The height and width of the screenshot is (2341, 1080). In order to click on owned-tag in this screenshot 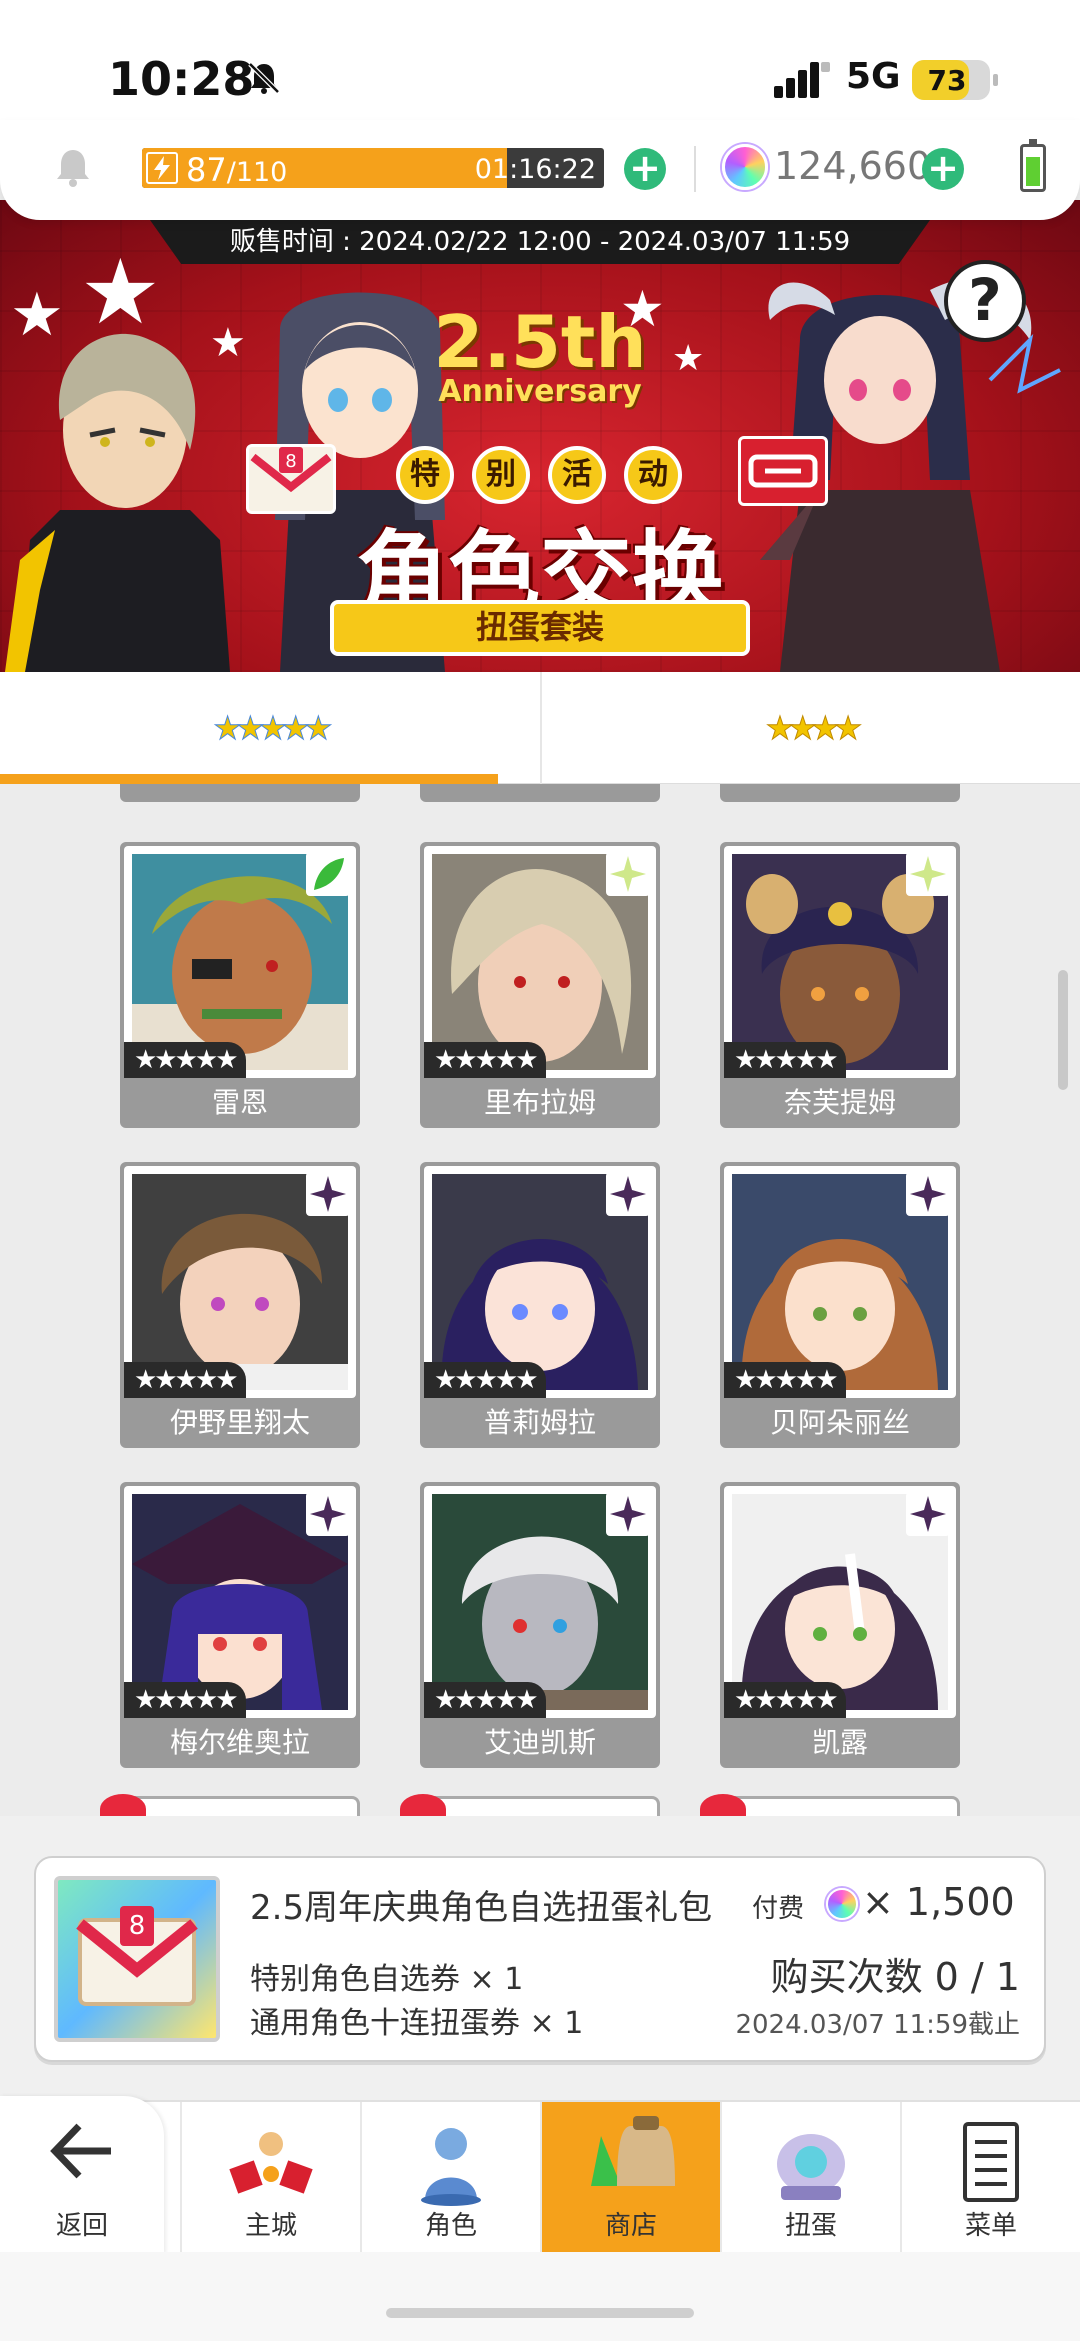, I will do `click(723, 1805)`.